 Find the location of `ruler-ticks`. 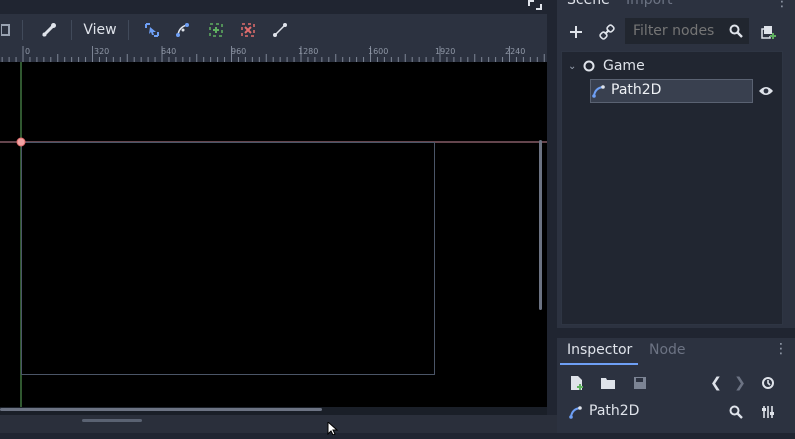

ruler-ticks is located at coordinates (273, 54).